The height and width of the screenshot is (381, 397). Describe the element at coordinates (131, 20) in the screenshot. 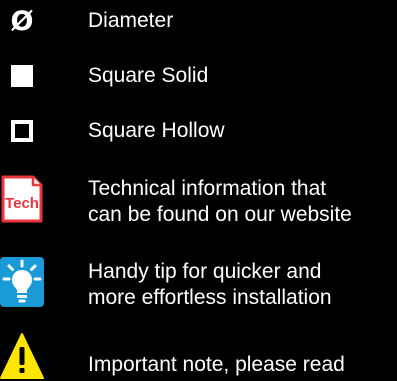

I see `legend-label-diameter: Diameter` at that location.